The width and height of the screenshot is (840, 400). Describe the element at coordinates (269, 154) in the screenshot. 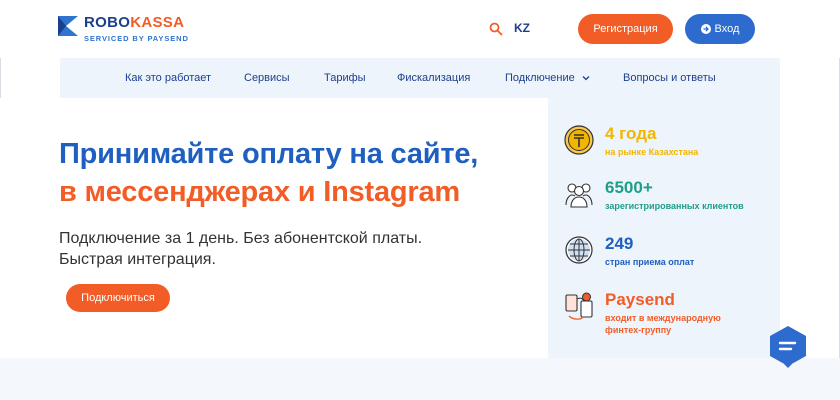

I see `hero-title-line1: Принимайте оплату на сайте,` at that location.